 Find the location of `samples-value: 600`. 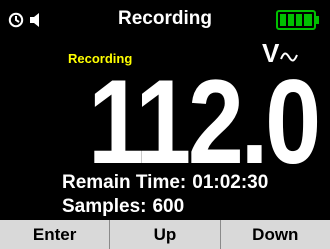

samples-value: 600 is located at coordinates (168, 206).